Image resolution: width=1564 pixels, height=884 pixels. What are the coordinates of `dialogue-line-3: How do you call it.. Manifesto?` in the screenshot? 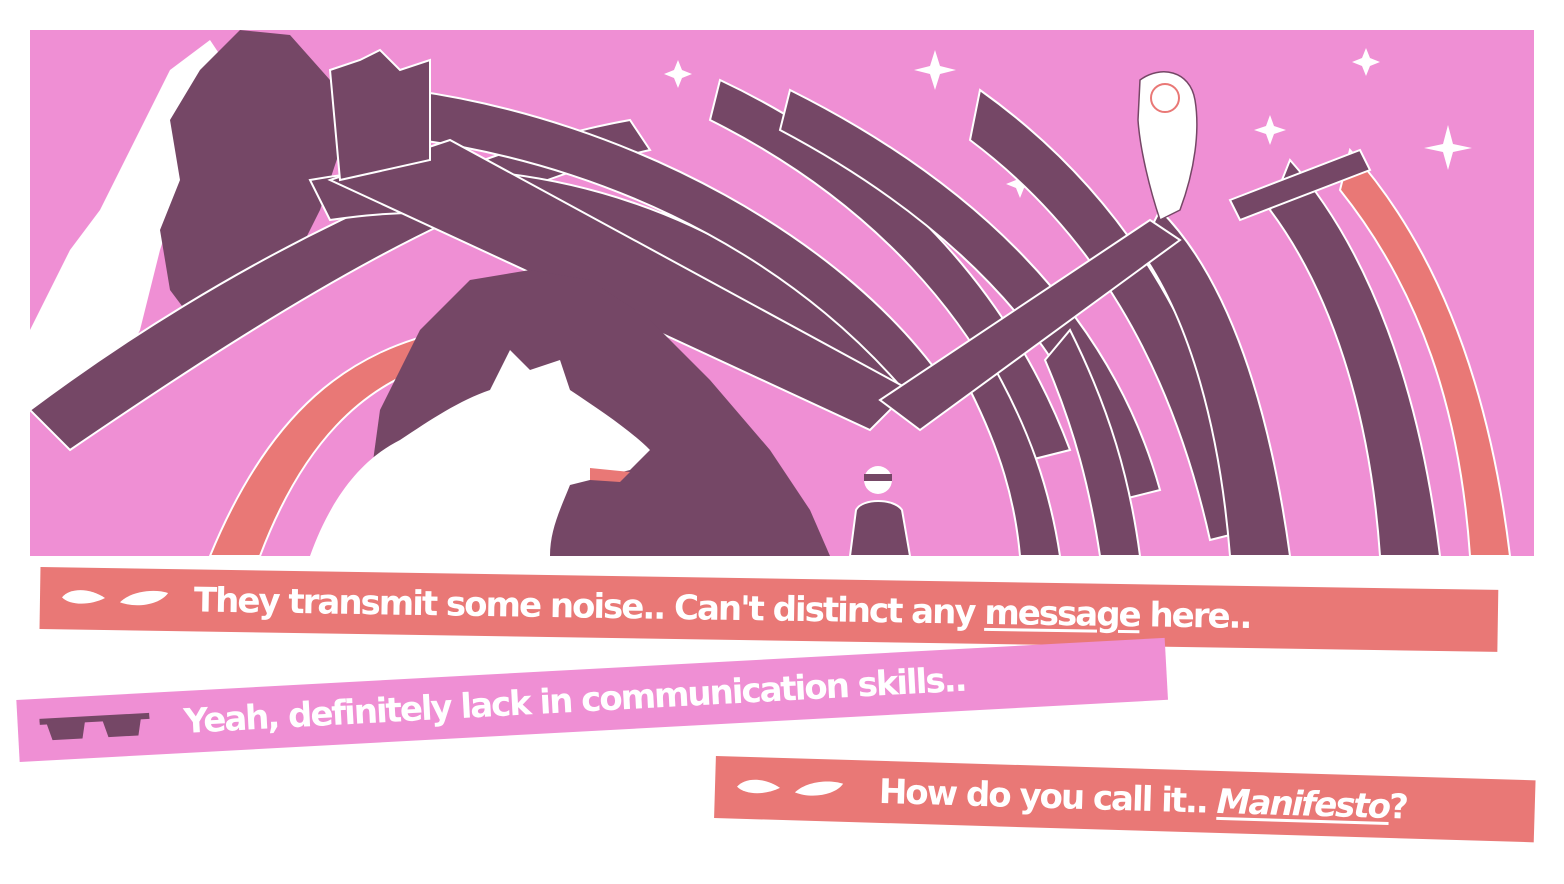 It's located at (1143, 799).